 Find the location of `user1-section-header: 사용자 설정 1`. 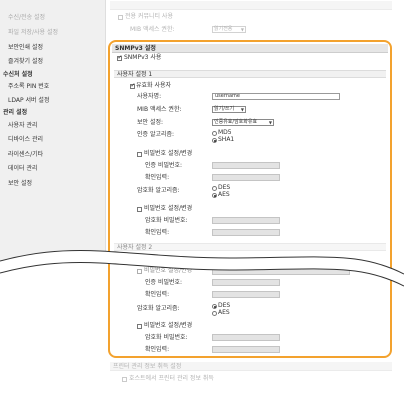

user1-section-header: 사용자 설정 1 is located at coordinates (250, 74).